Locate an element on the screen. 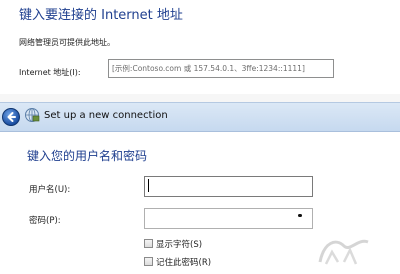 This screenshot has height=274, width=400. text-caret is located at coordinates (148, 185).